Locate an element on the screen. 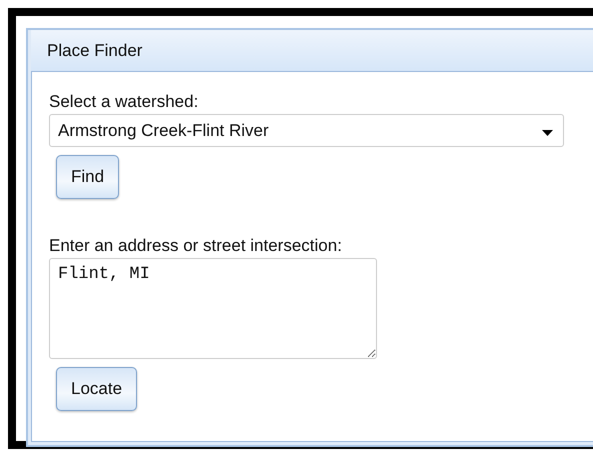  field-label: Select a watershed: is located at coordinates (123, 102).